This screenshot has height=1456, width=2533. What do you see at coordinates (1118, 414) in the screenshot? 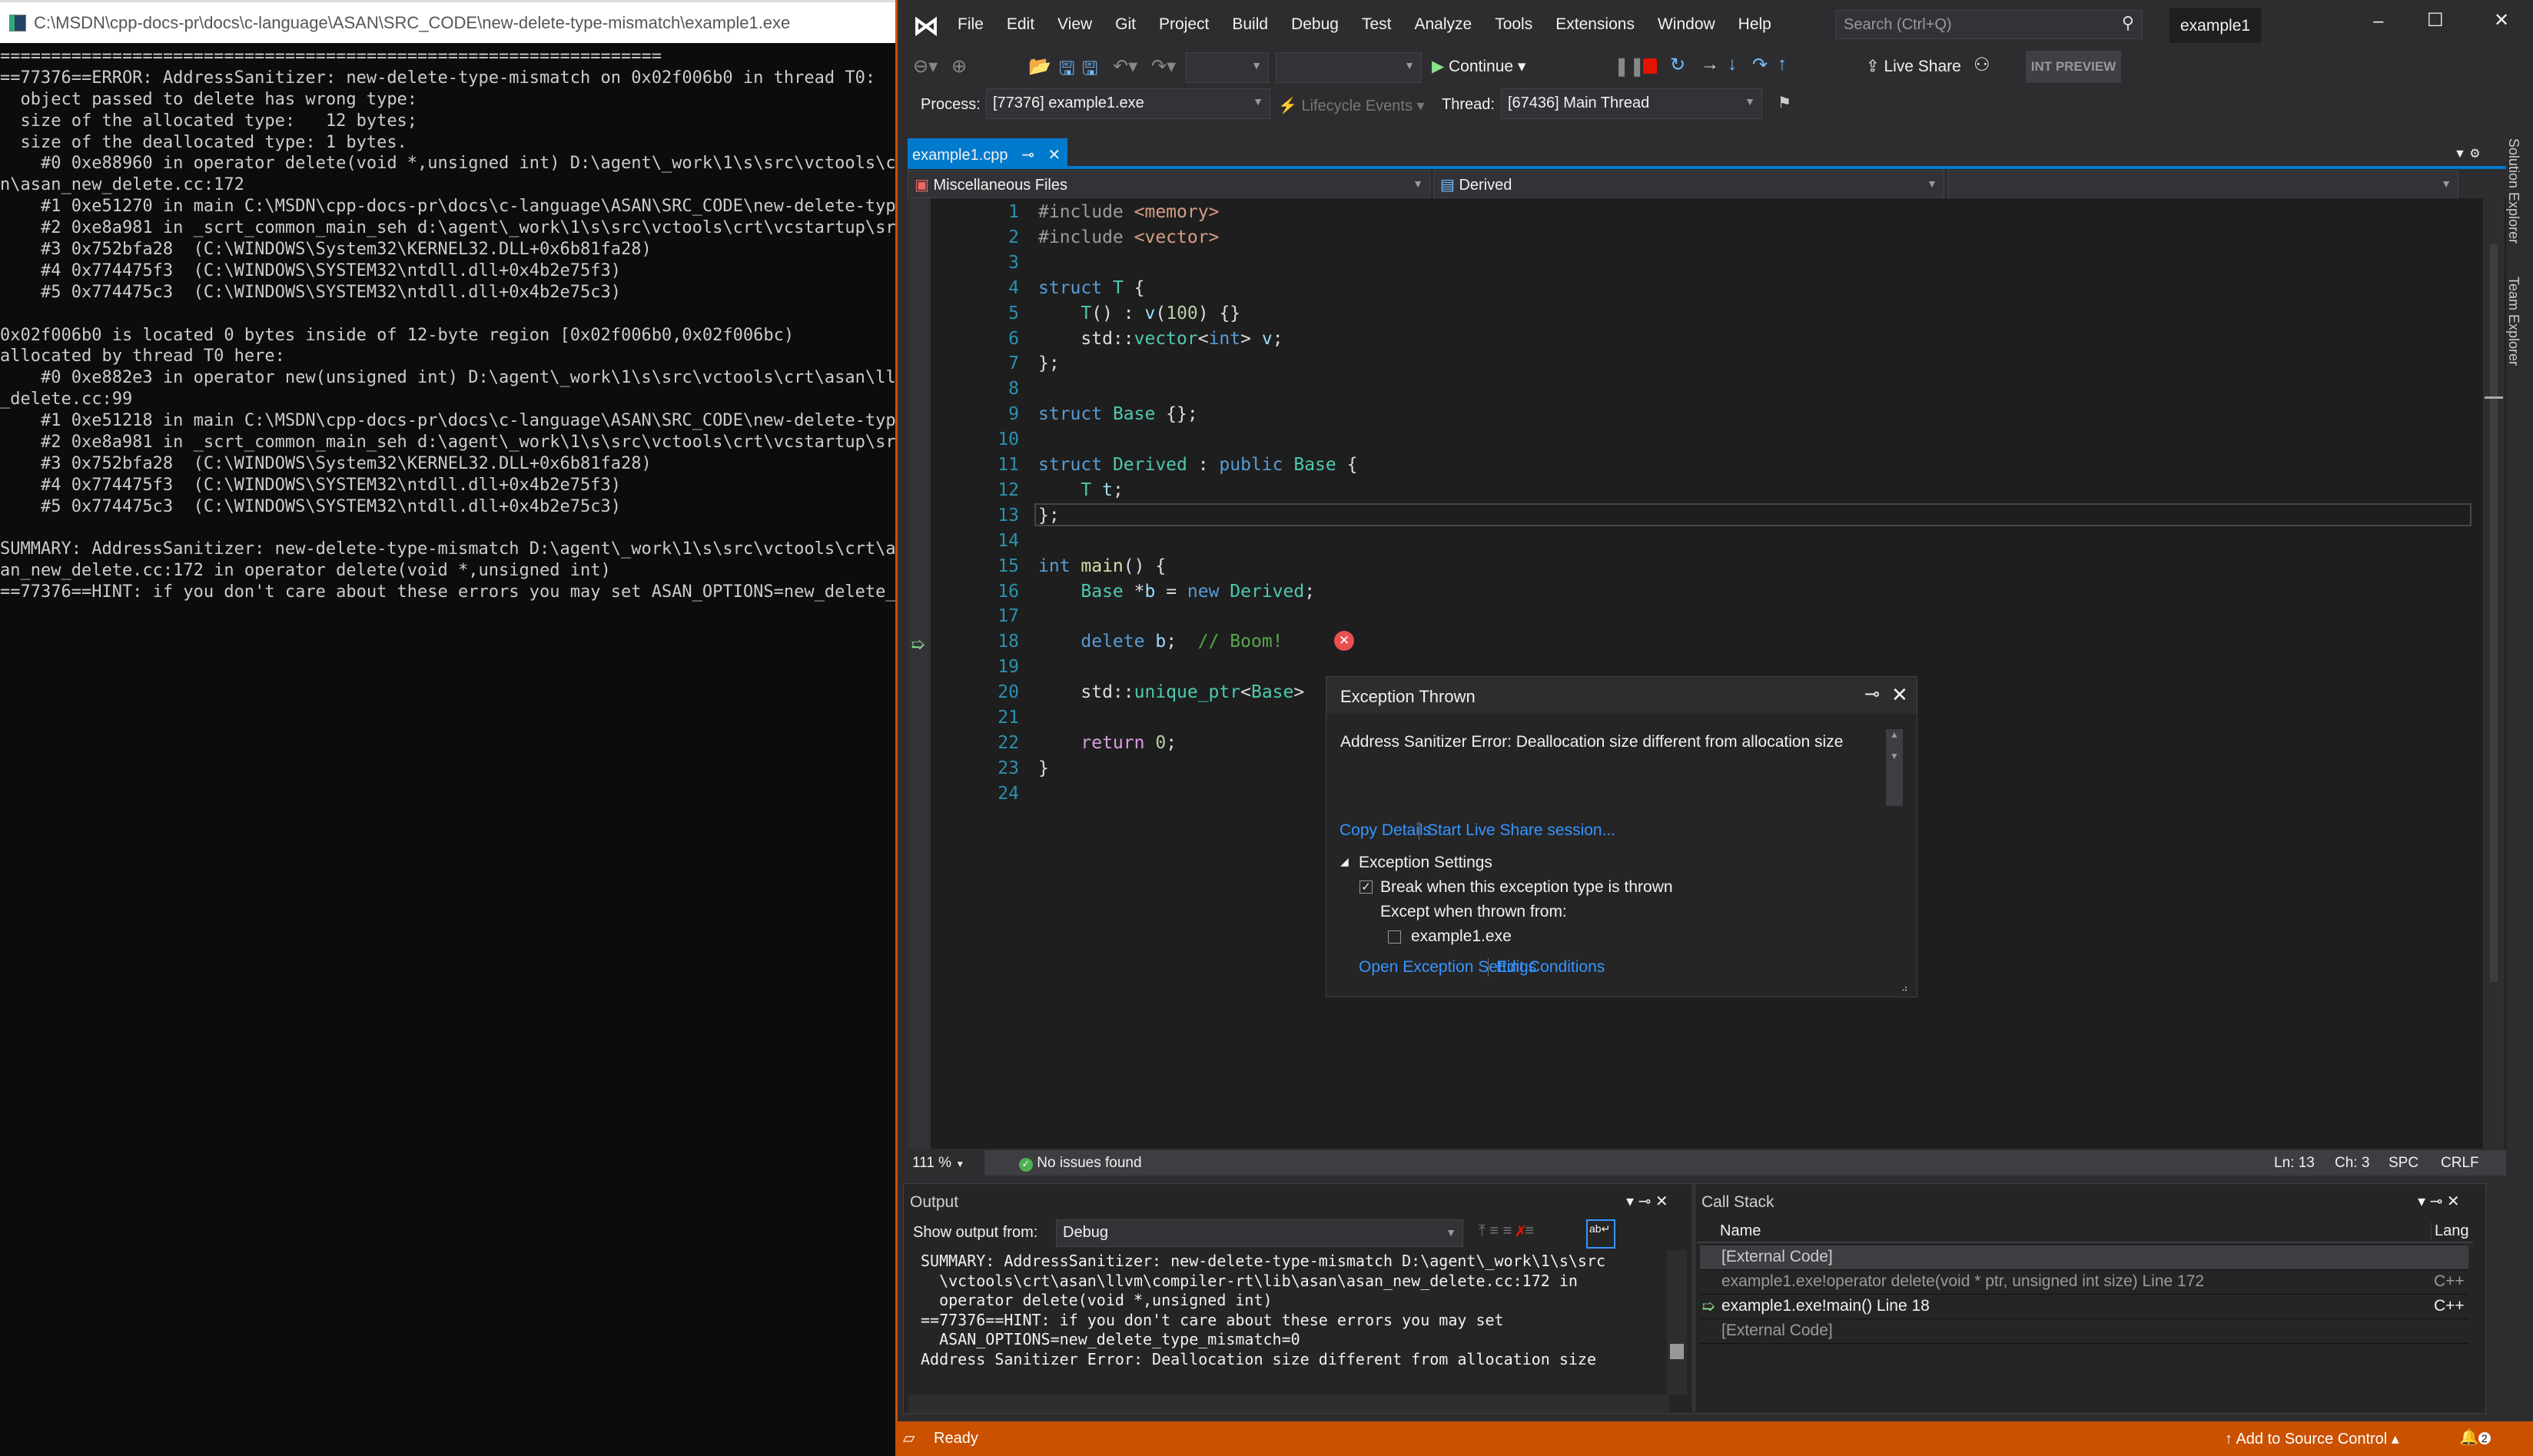
I see `code-line: struct Base {};` at bounding box center [1118, 414].